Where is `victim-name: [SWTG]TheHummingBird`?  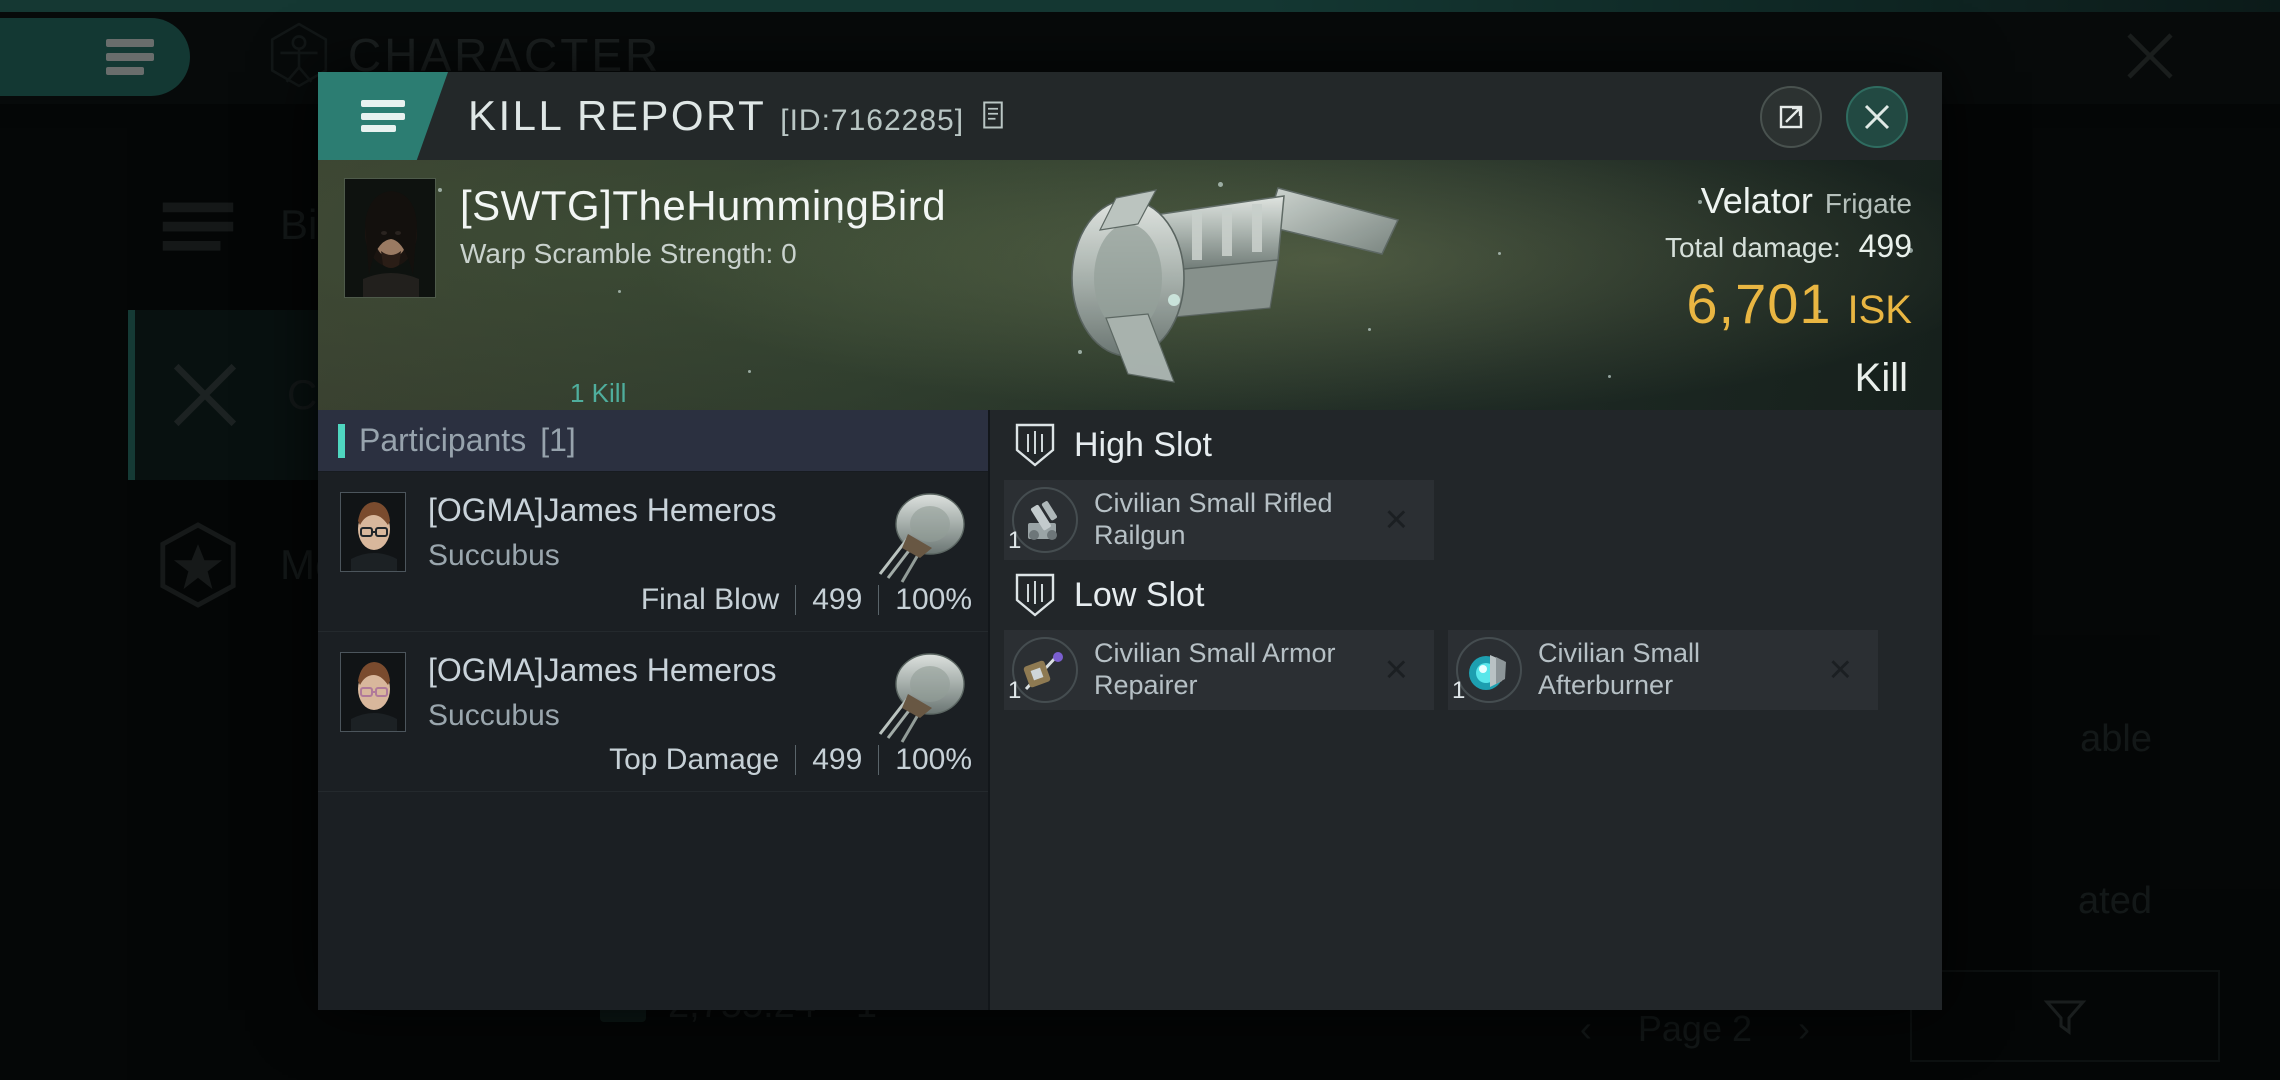 victim-name: [SWTG]TheHummingBird is located at coordinates (703, 205).